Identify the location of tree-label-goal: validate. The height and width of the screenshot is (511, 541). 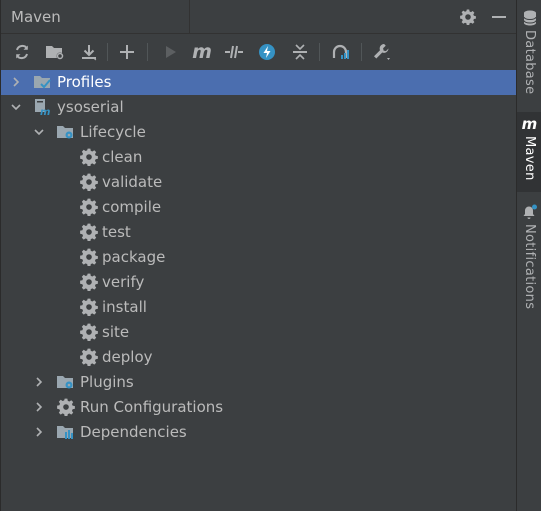
(132, 182).